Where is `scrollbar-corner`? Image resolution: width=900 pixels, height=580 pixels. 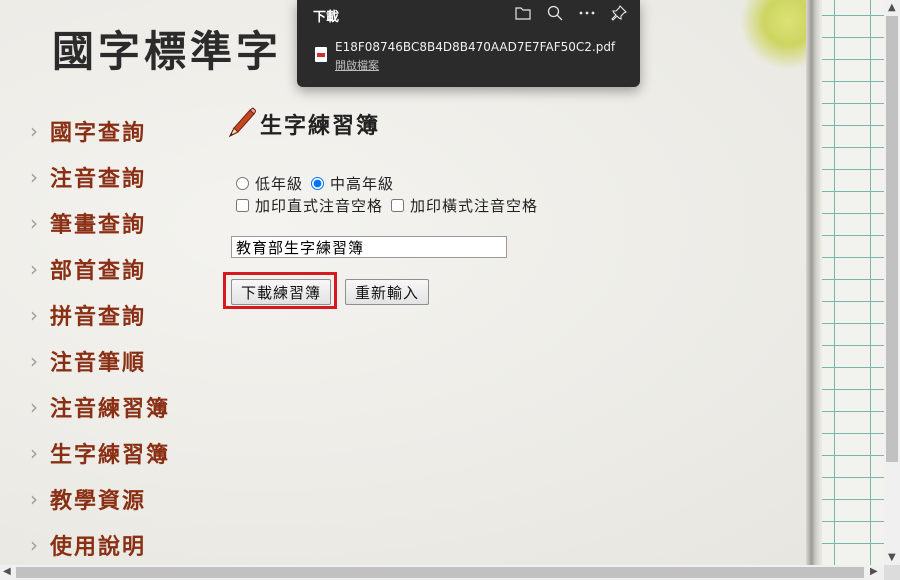
scrollbar-corner is located at coordinates (892, 572).